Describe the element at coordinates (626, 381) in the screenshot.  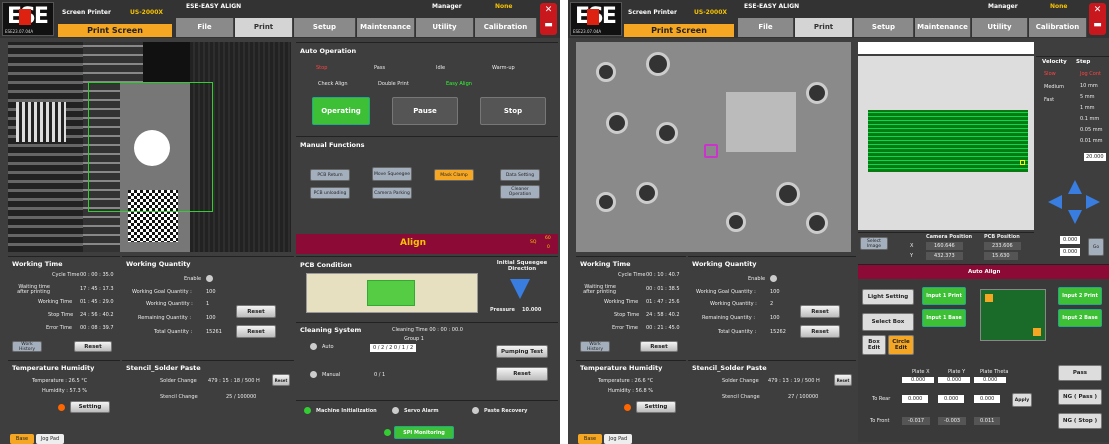
I see `temperature-value: Temperature : 26.6 °C` at that location.